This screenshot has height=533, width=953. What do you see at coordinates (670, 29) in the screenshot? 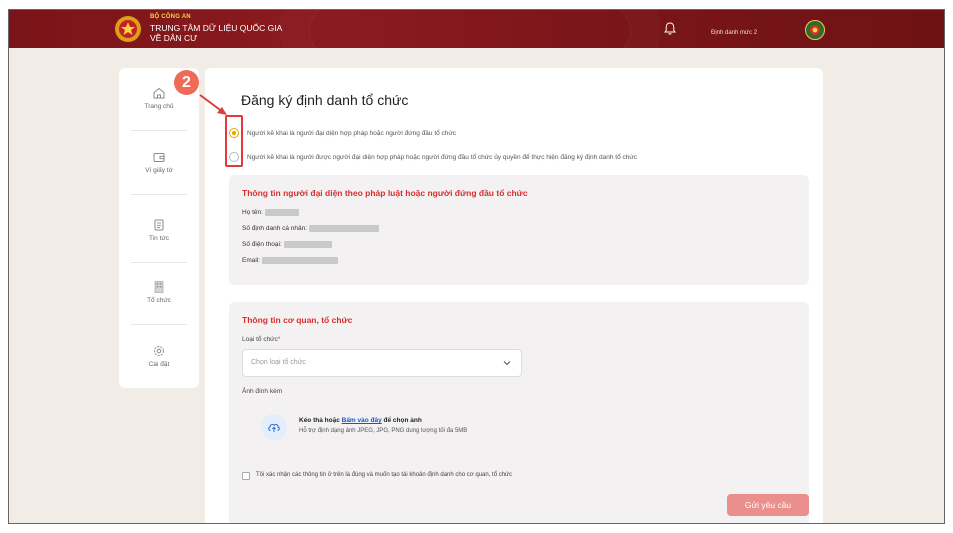
I see `bell-icon` at bounding box center [670, 29].